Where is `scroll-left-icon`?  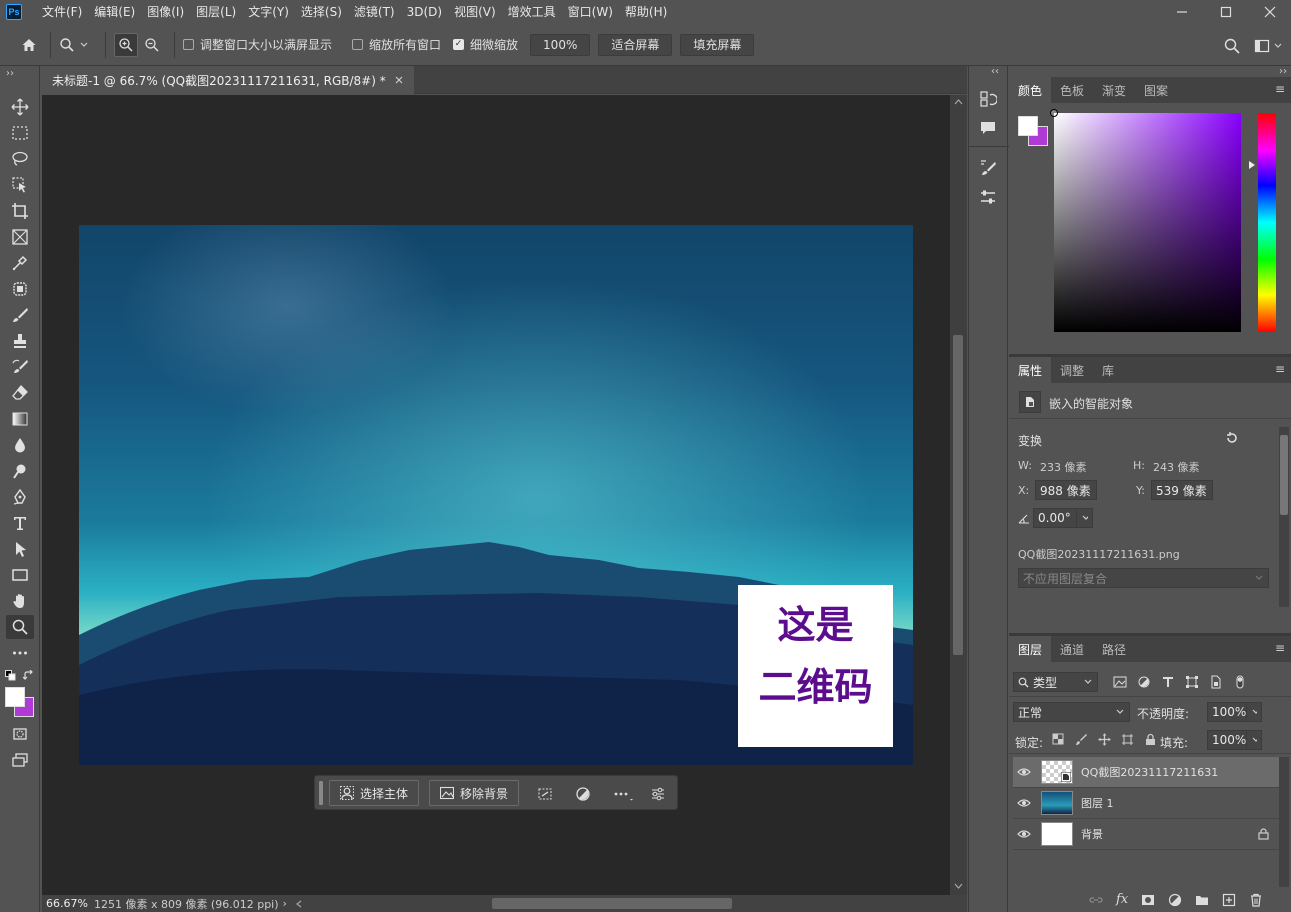
scroll-left-icon is located at coordinates (299, 904).